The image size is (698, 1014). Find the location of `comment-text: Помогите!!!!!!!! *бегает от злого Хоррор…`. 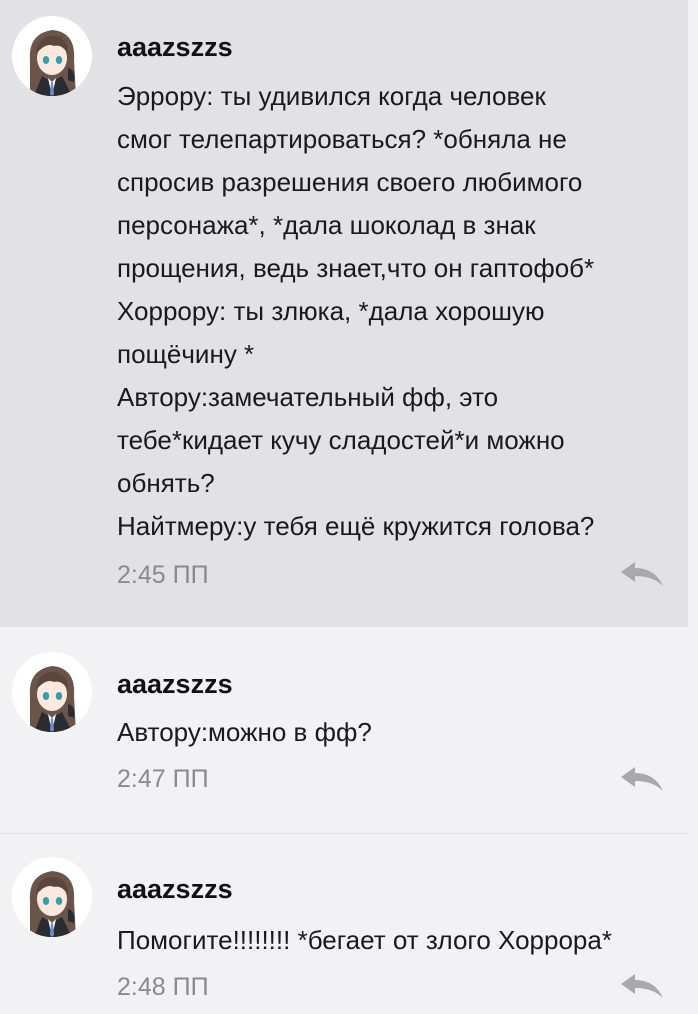

comment-text: Помогите!!!!!!!! *бегает от злого Хоррор… is located at coordinates (364, 940).